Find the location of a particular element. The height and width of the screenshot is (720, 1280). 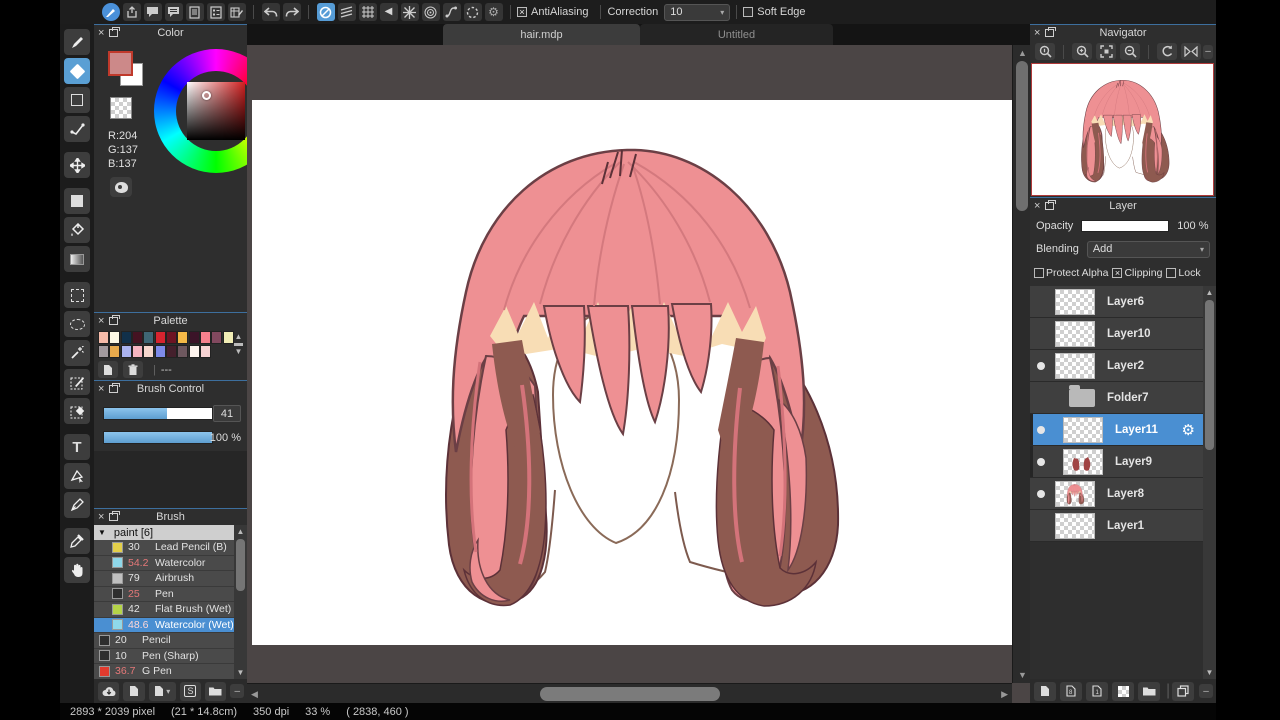

gear-icon: ⚙ is located at coordinates (1188, 430).